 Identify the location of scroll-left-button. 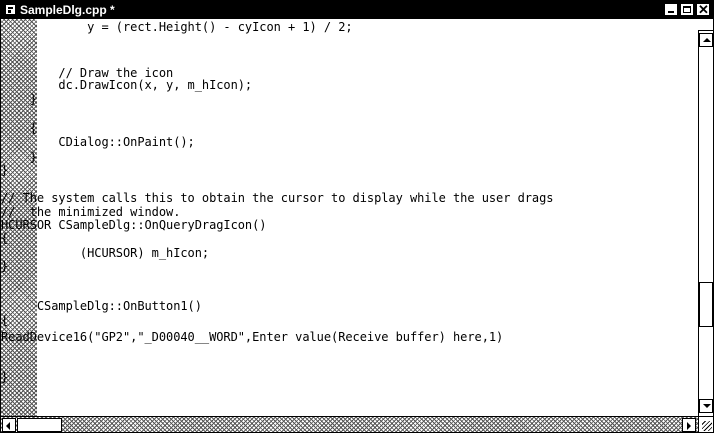
(9, 425).